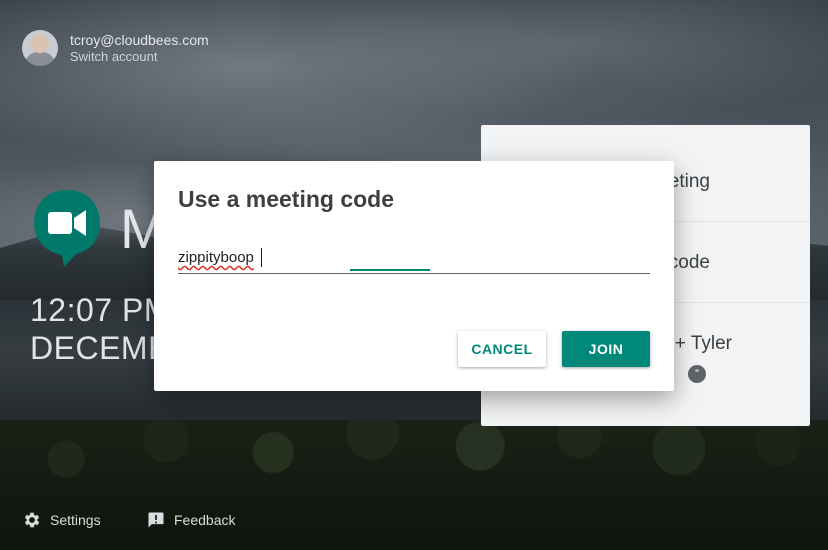  What do you see at coordinates (703, 343) in the screenshot?
I see `scheduled-meeting-label: + Tyler` at bounding box center [703, 343].